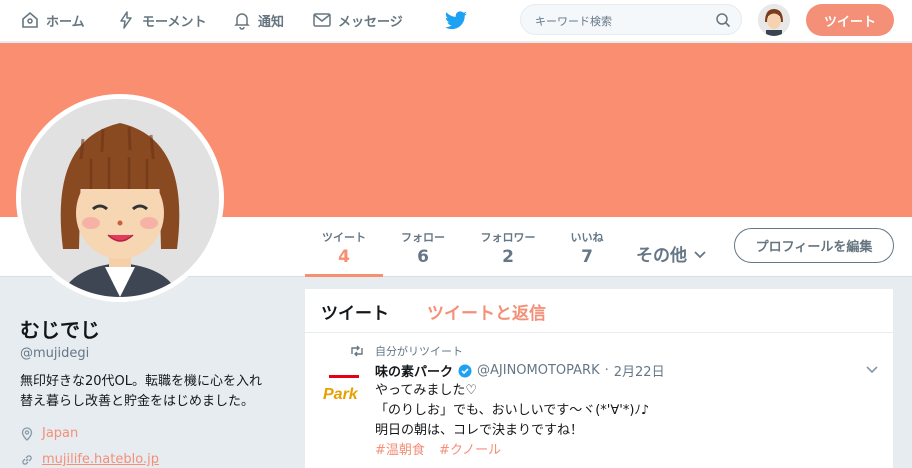 The height and width of the screenshot is (468, 912). What do you see at coordinates (242, 21) in the screenshot?
I see `bell-icon` at bounding box center [242, 21].